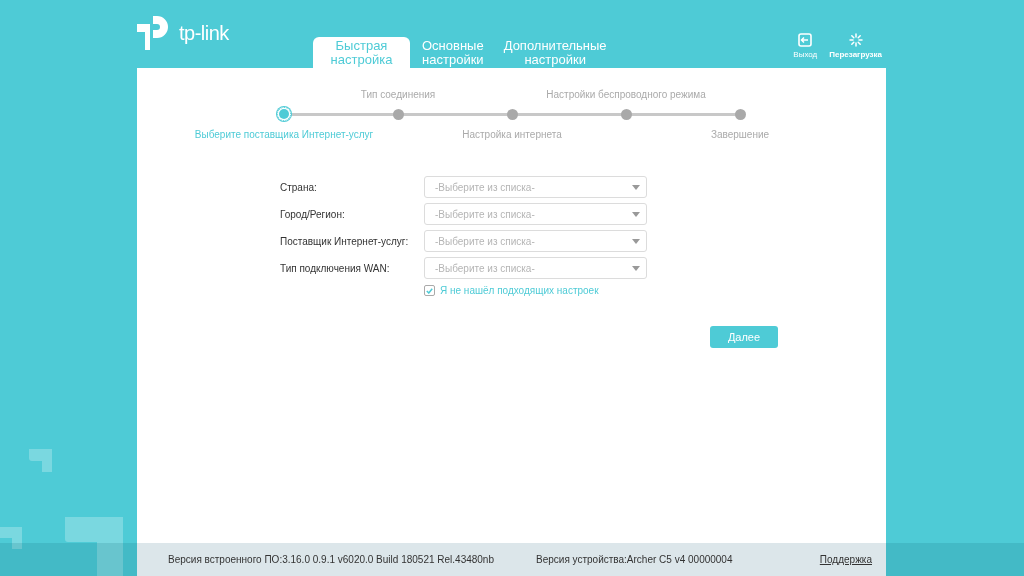 Image resolution: width=1024 pixels, height=576 pixels. Describe the element at coordinates (555, 52) in the screenshot. I see `nav-tab: Дополнительные настройки` at that location.